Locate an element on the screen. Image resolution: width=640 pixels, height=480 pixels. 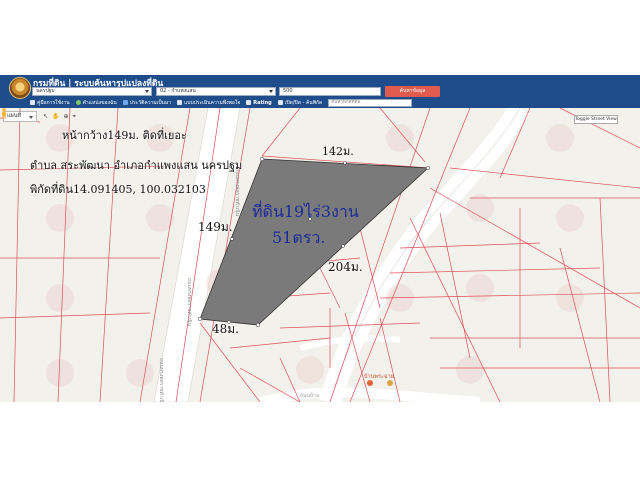
menu-item-my-location: ตำแหน่งของฉัน is located at coordinates (96, 103).